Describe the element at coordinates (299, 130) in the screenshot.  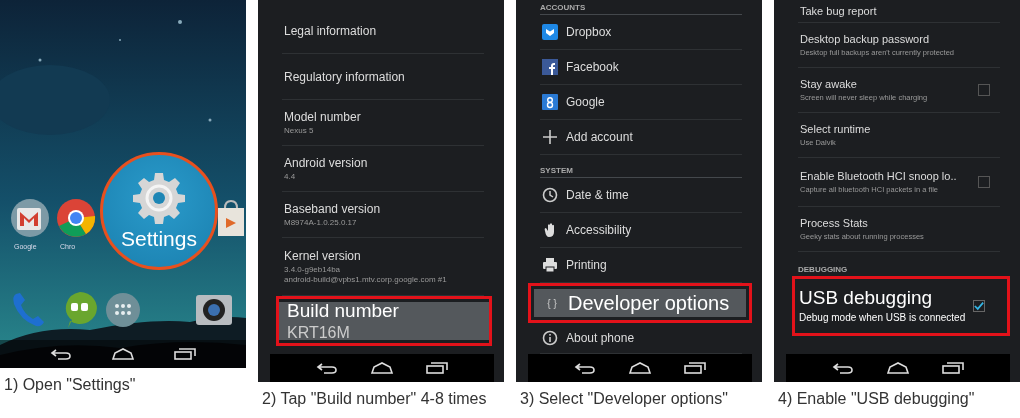
I see `item-summary: Nexus 5` at that location.